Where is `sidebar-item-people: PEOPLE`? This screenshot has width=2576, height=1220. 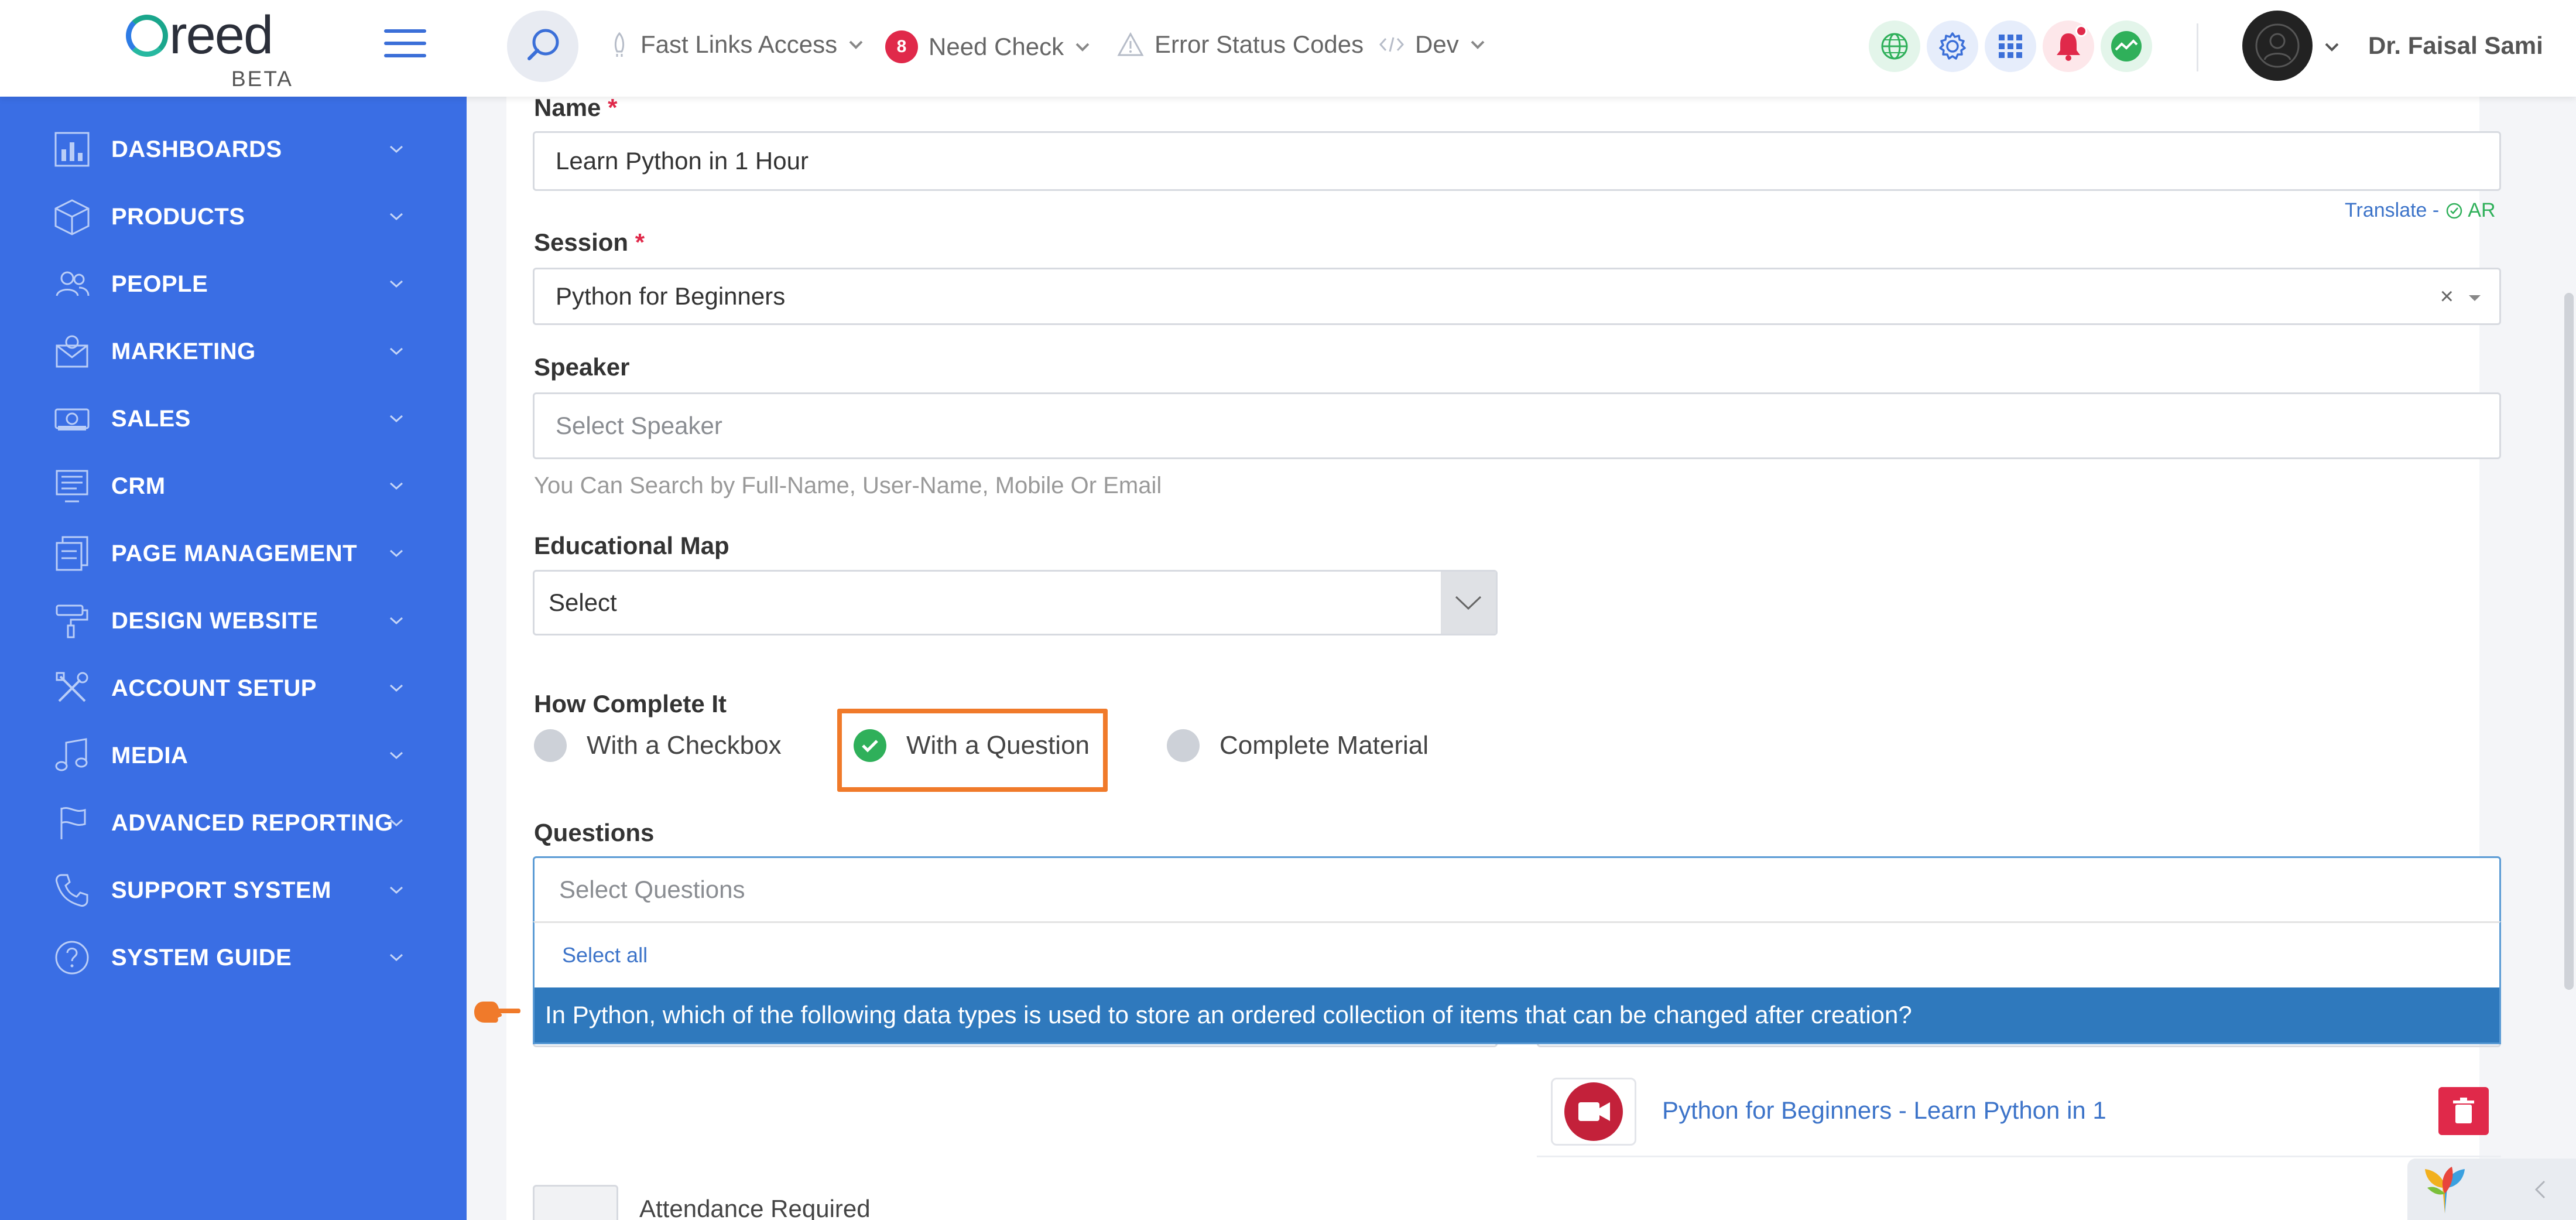 sidebar-item-people: PEOPLE is located at coordinates (233, 284).